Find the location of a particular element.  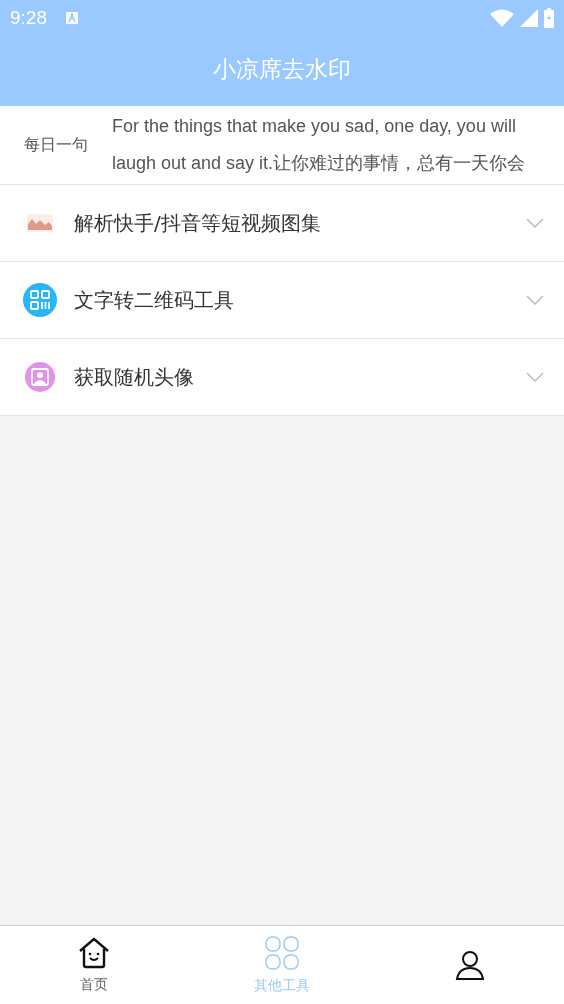

person-icon is located at coordinates (470, 965).